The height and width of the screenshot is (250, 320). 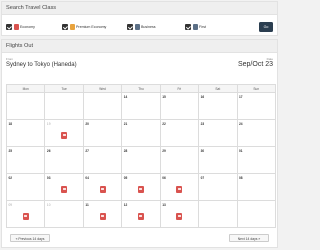 What do you see at coordinates (249, 238) in the screenshot?
I see `next-14-days-button: Next 14 days »` at bounding box center [249, 238].